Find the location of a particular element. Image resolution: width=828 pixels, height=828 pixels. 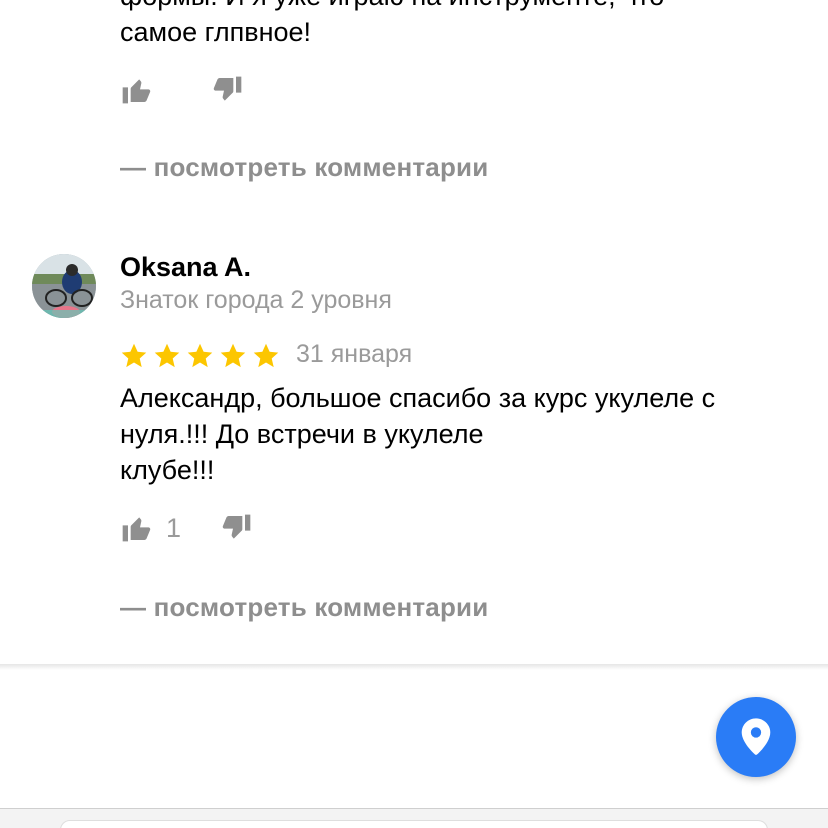

avatar-photo is located at coordinates (64, 286).